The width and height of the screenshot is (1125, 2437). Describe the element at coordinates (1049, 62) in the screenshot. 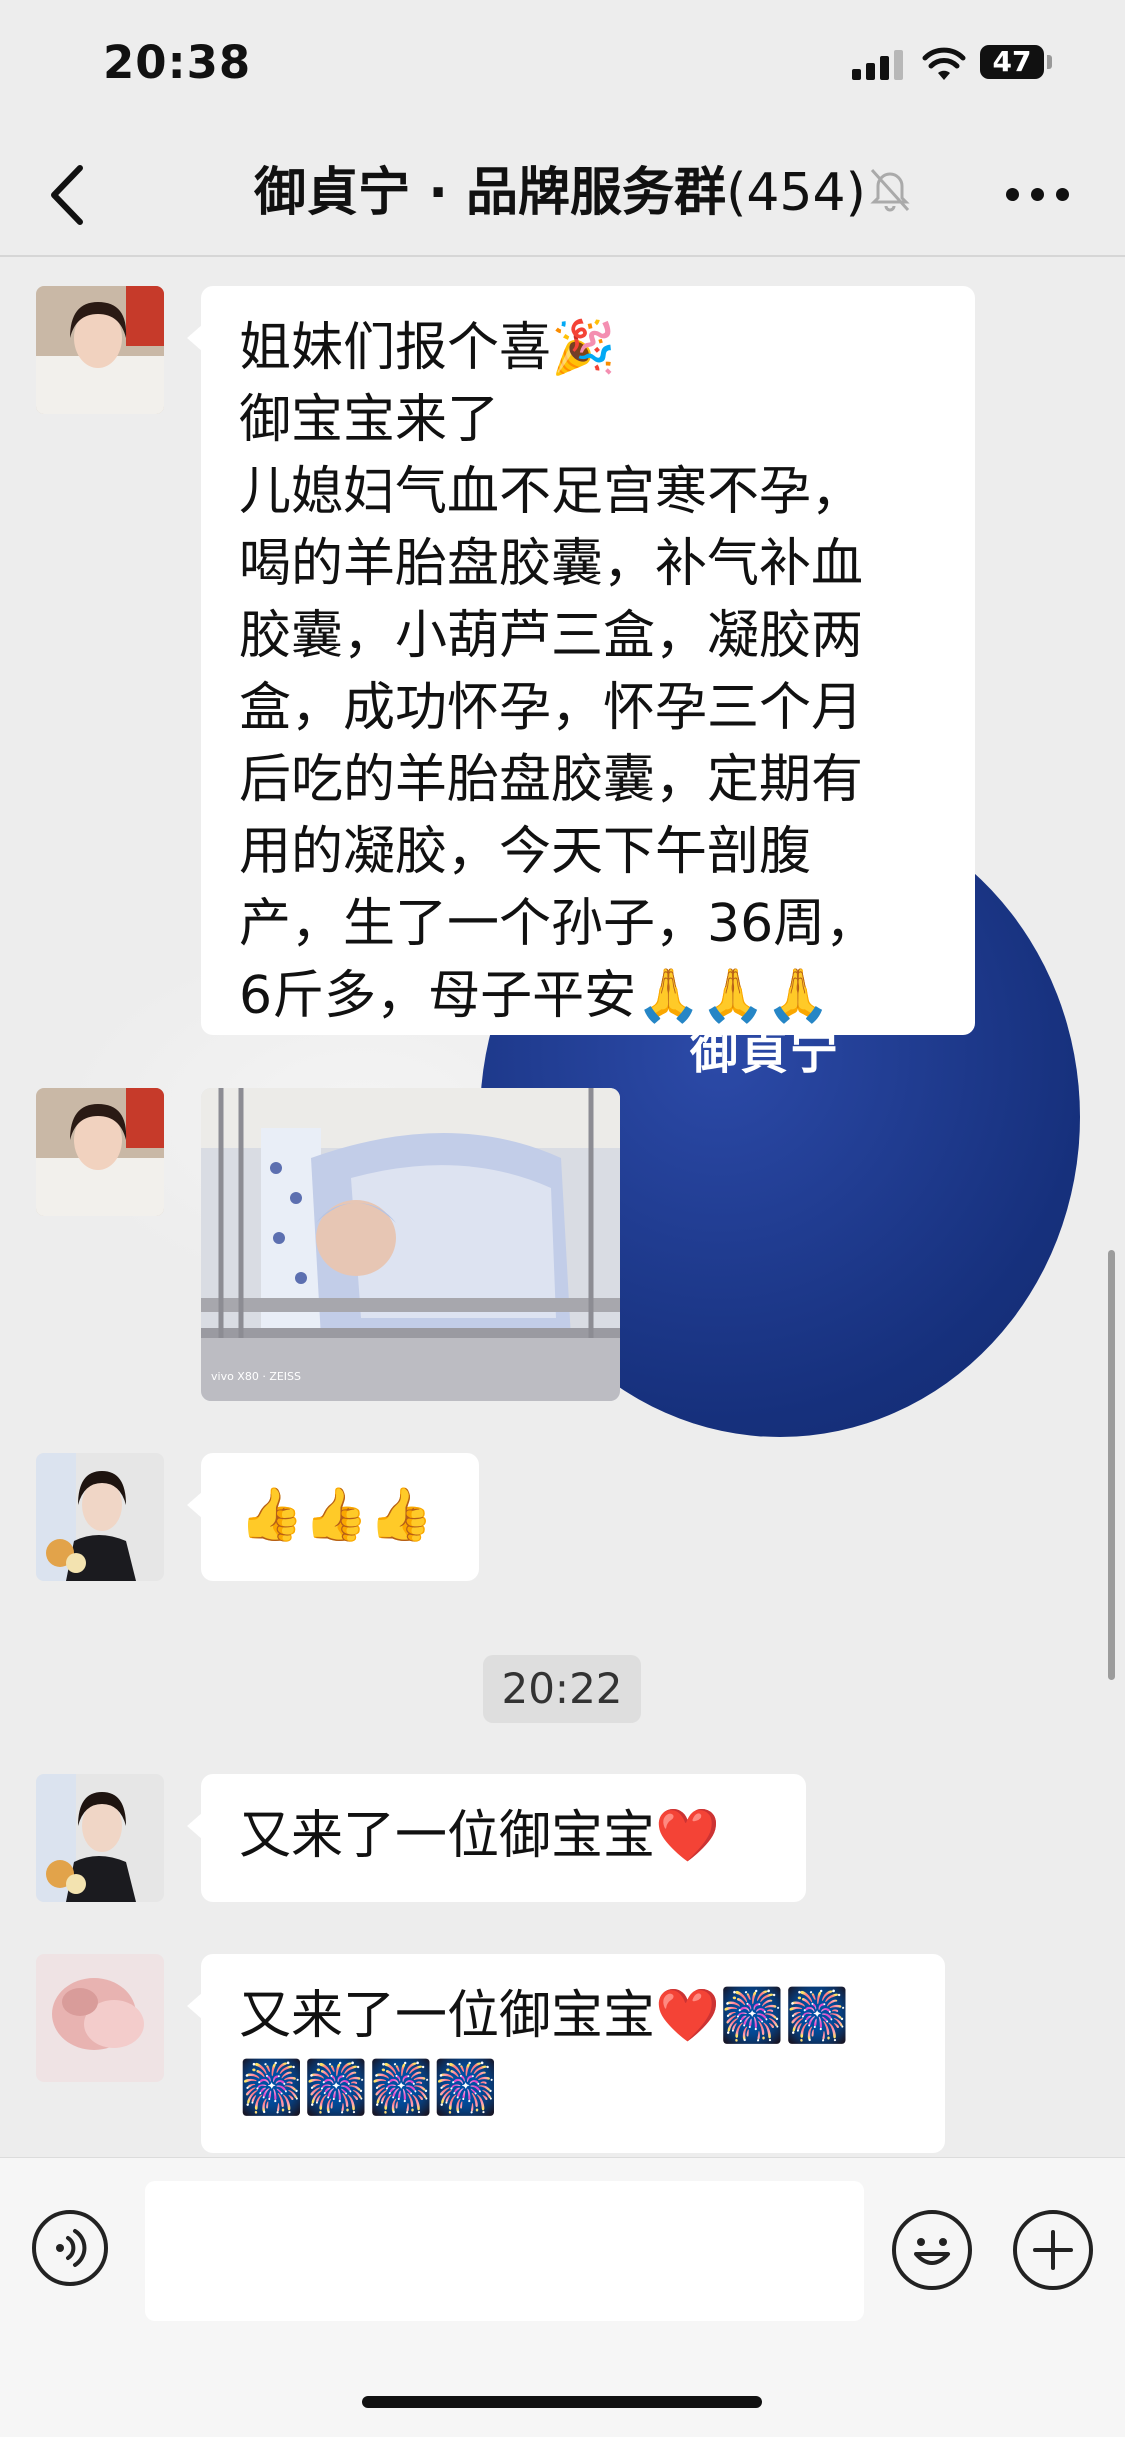

I see `battery-nub` at that location.